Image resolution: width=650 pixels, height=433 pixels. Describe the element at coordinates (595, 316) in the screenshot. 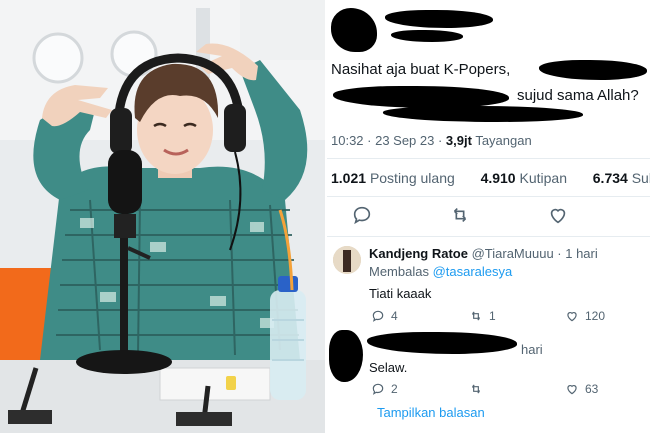

I see `like-count: 120` at that location.